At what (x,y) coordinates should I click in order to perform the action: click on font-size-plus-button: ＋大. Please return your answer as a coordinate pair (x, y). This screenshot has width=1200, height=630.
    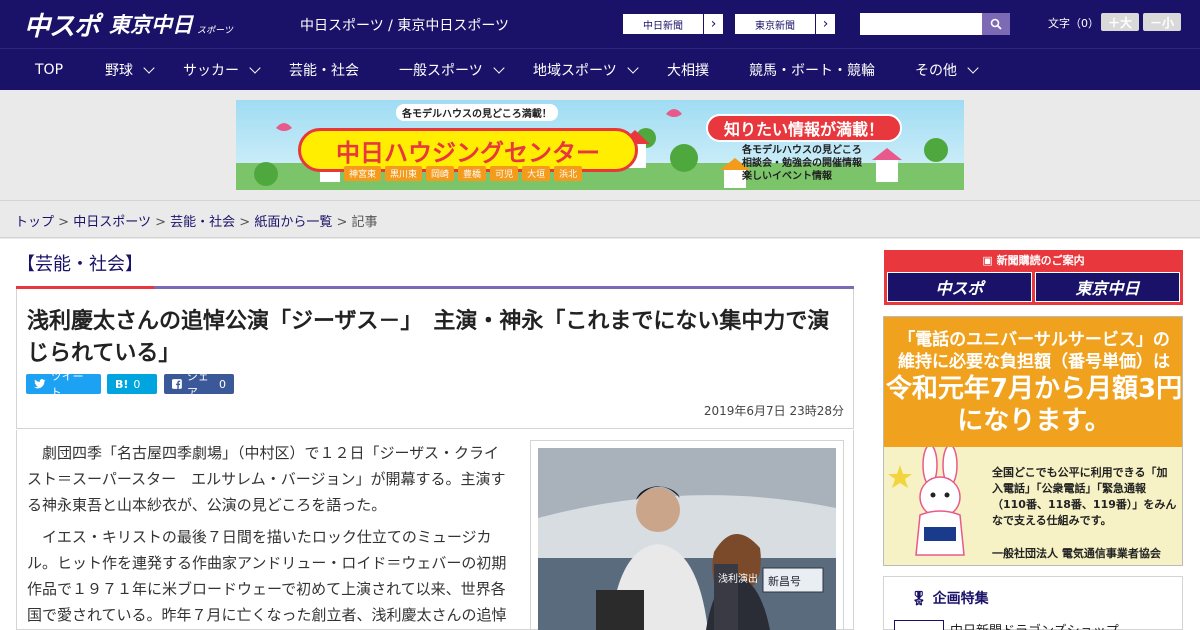
    Looking at the image, I should click on (1120, 22).